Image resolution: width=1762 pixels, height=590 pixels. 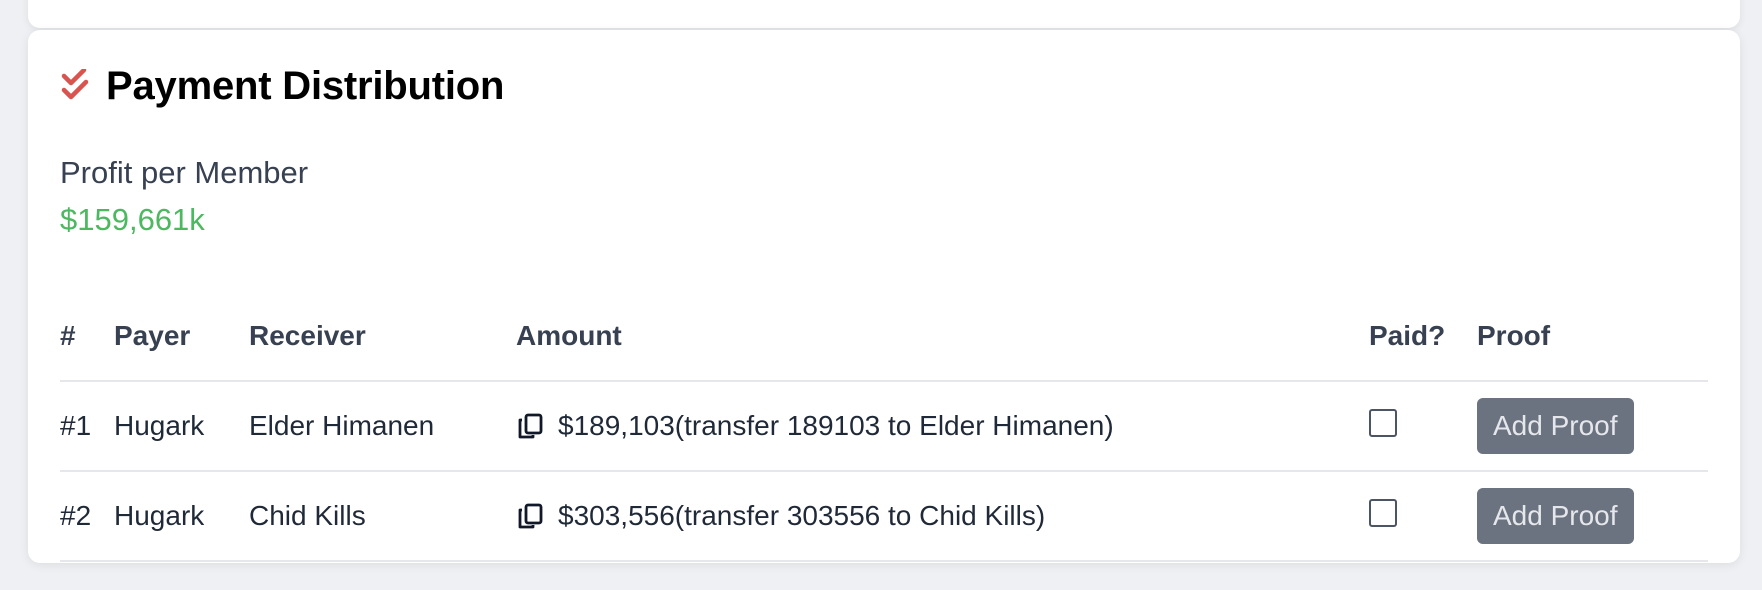 What do you see at coordinates (382, 426) in the screenshot?
I see `row-receiver: Elder Himanen` at bounding box center [382, 426].